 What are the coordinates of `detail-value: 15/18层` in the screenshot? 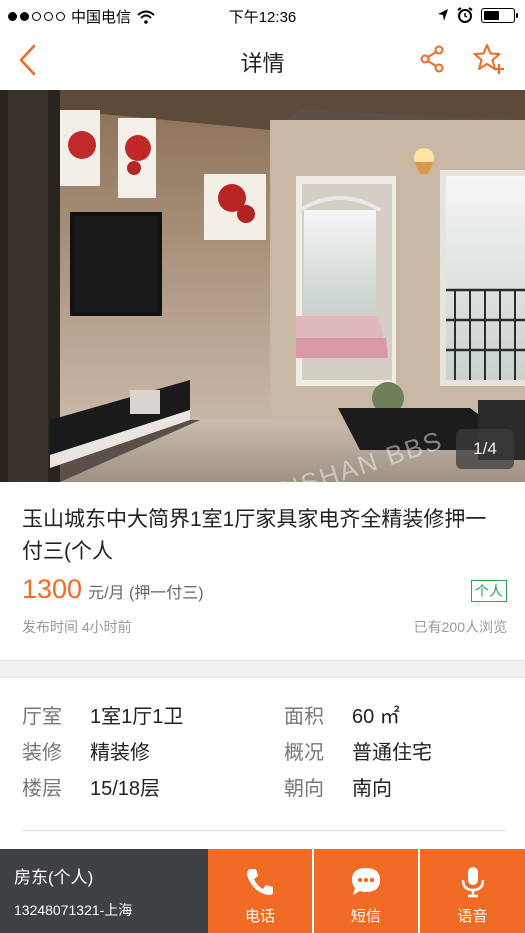 It's located at (125, 789).